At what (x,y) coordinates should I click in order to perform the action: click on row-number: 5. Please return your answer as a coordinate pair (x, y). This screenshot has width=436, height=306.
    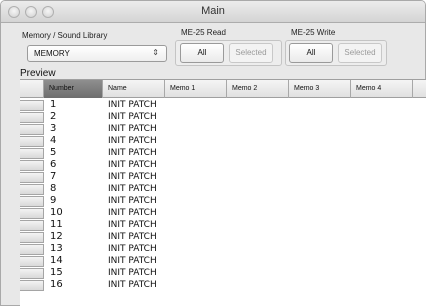
    Looking at the image, I should click on (53, 152).